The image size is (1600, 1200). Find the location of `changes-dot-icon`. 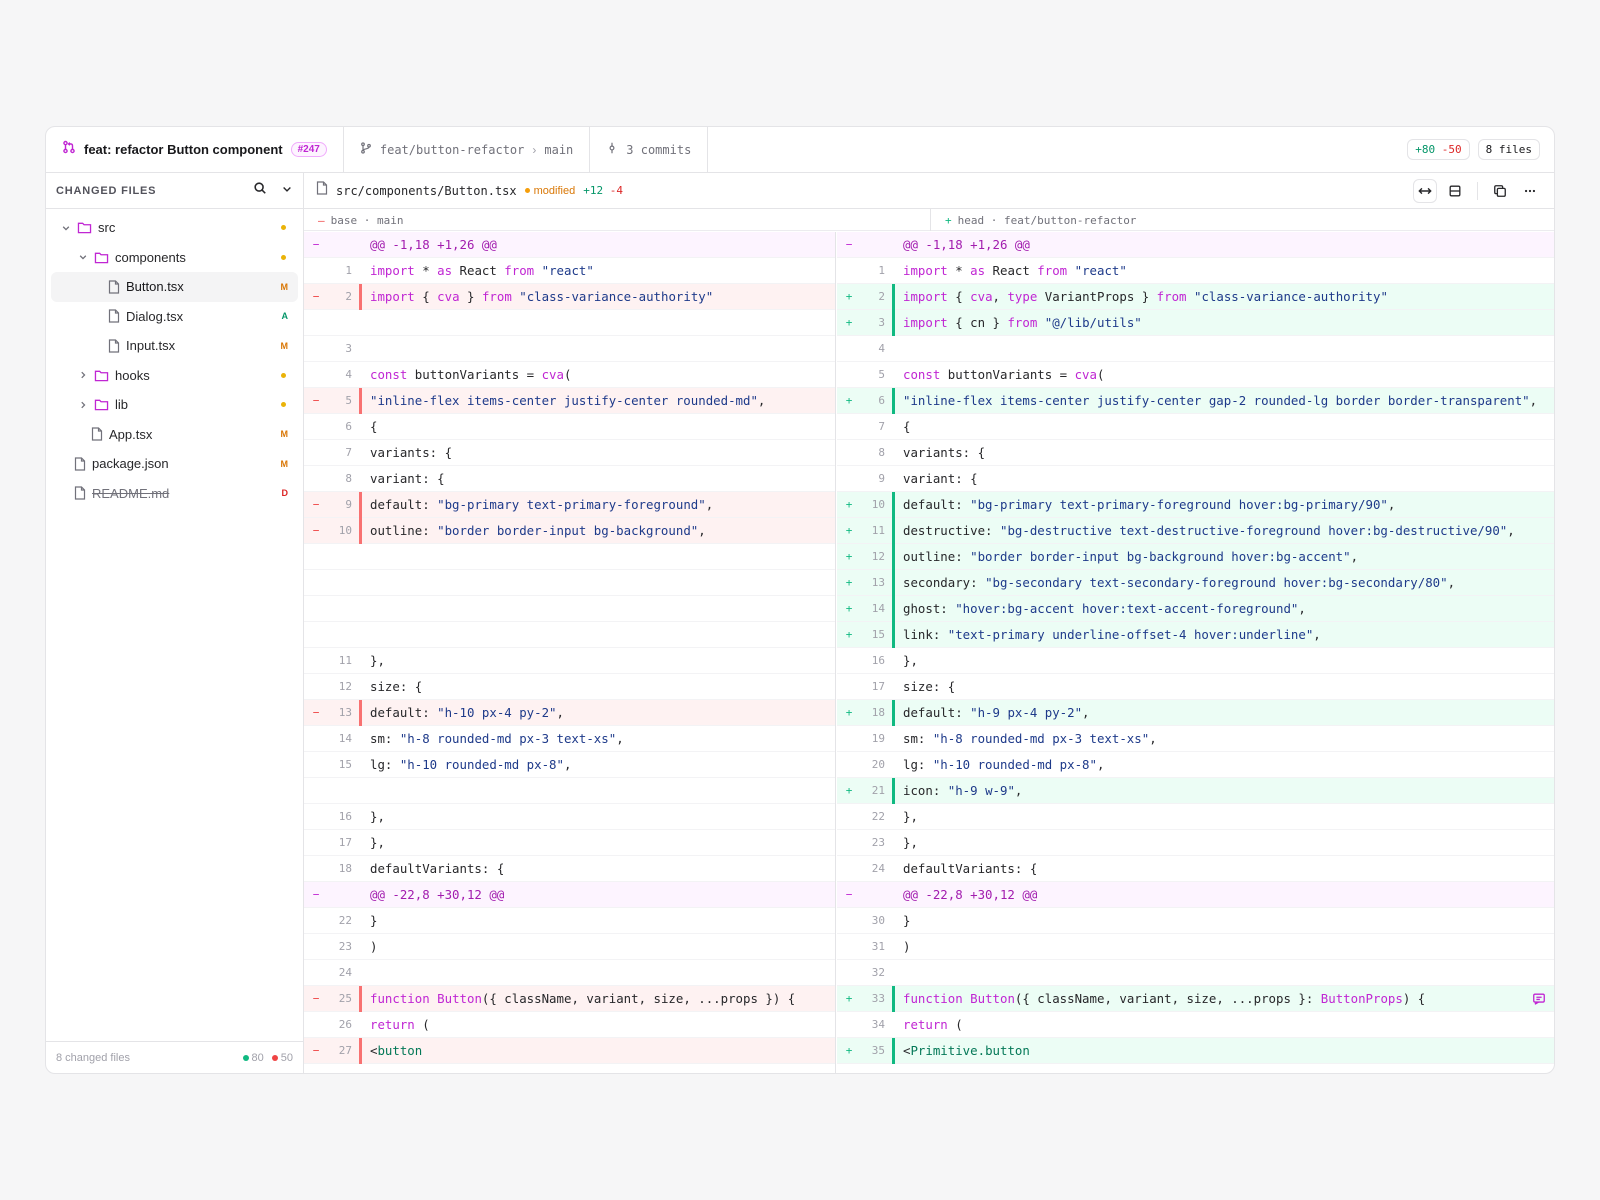

changes-dot-icon is located at coordinates (283, 375).